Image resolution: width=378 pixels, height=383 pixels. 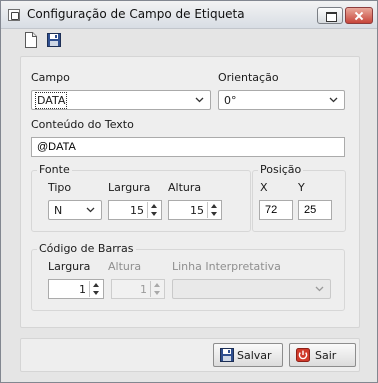 What do you see at coordinates (359, 15) in the screenshot?
I see `close-button` at bounding box center [359, 15].